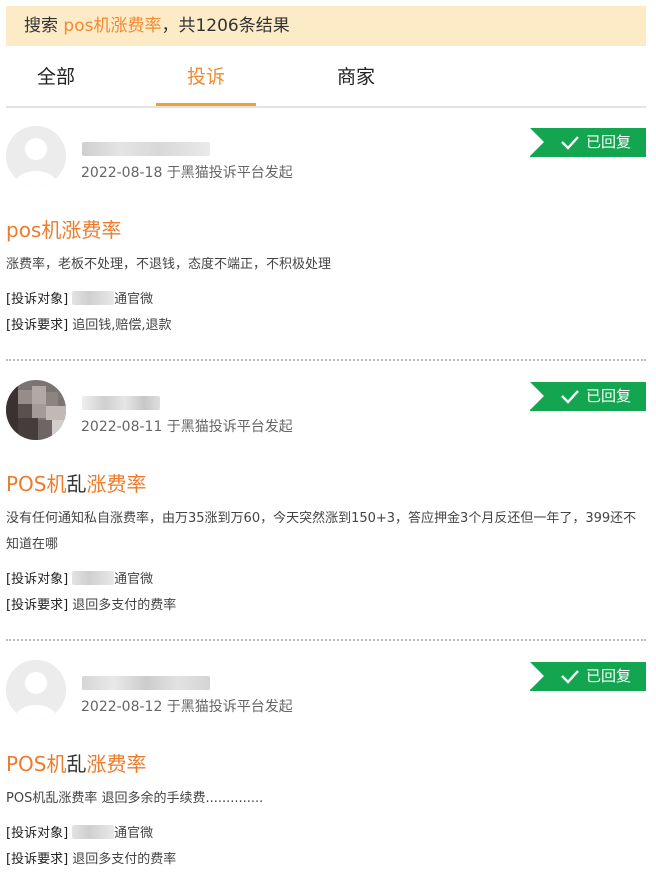  Describe the element at coordinates (44, 26) in the screenshot. I see `search-prefix: 搜索` at that location.